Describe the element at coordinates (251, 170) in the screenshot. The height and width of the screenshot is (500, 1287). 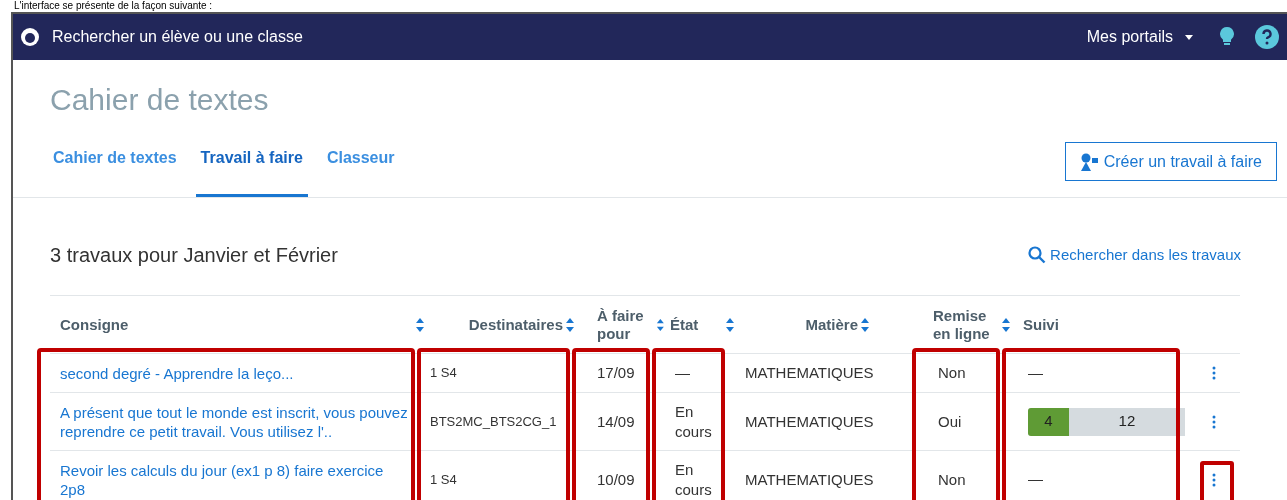
I see `tab: Travail à faire` at that location.